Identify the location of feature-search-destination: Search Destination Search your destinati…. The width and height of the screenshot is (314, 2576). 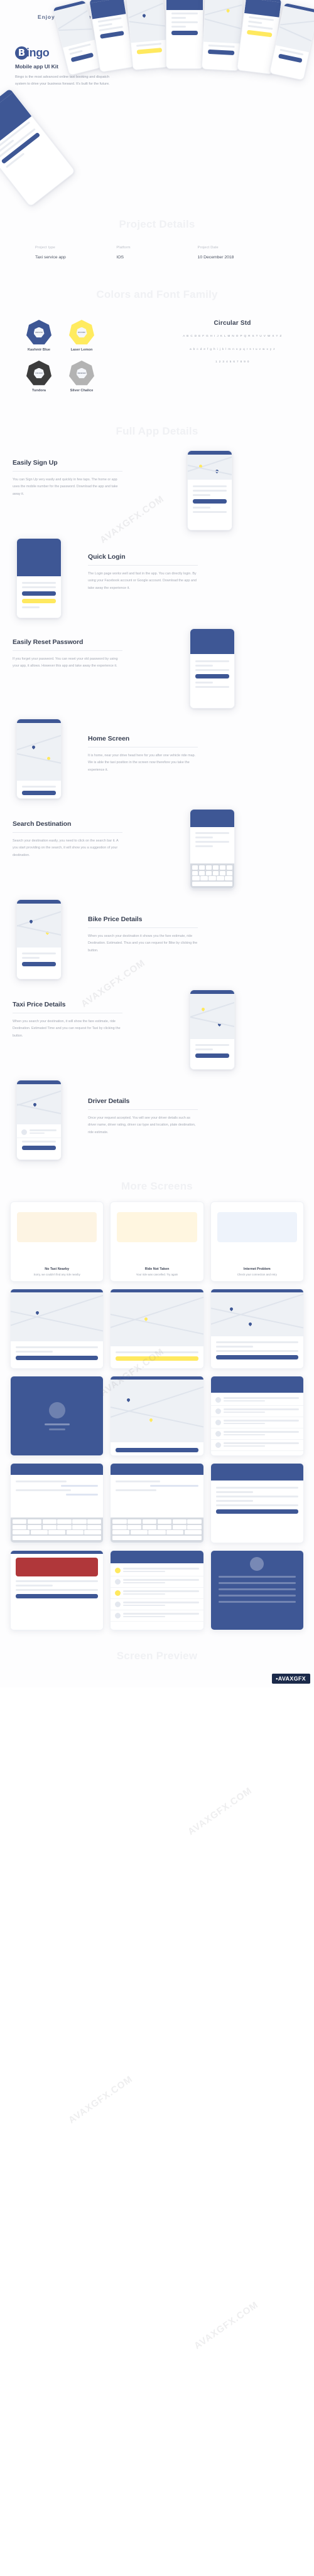
(157, 849).